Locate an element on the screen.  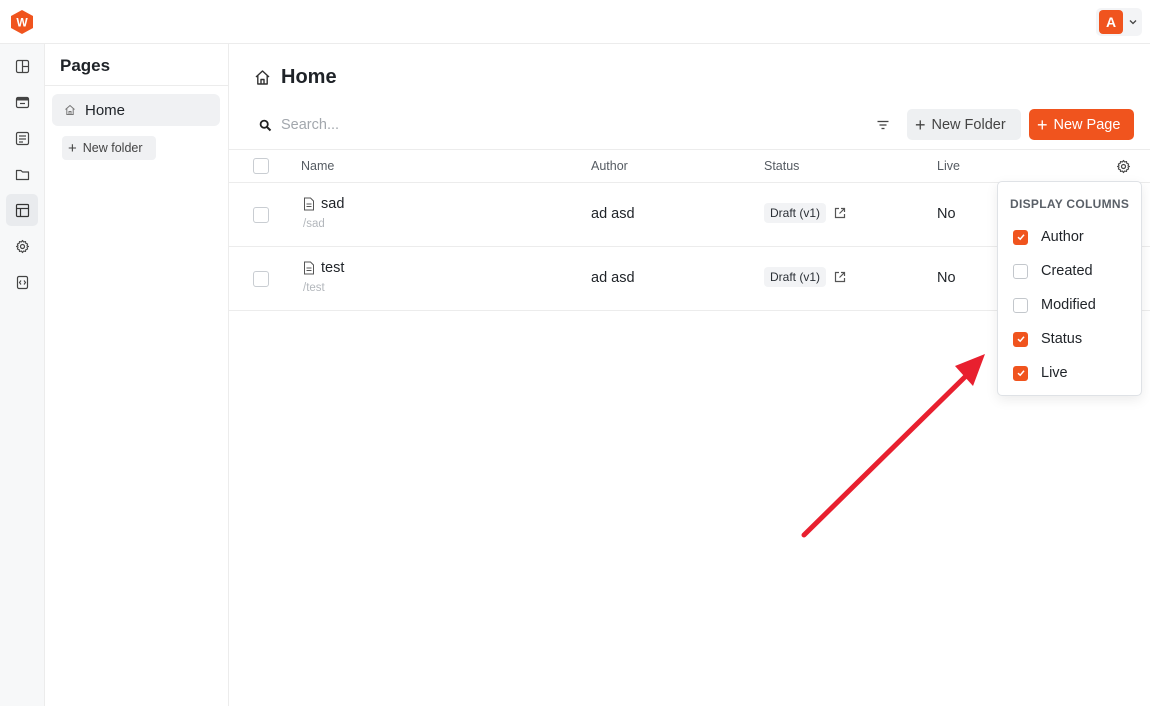
new-page-button: + New Page is located at coordinates (1081, 124).